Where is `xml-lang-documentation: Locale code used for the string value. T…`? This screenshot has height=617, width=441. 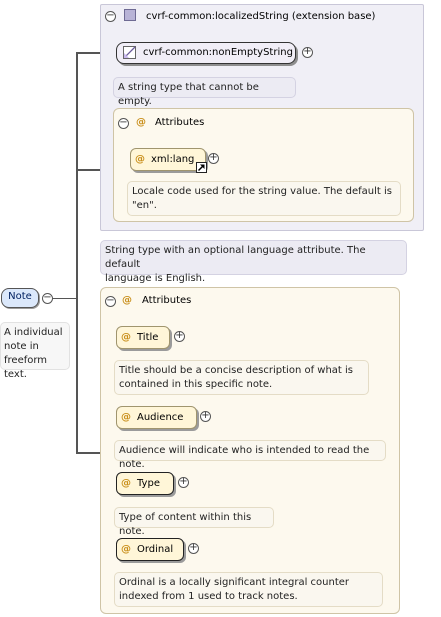 xml-lang-documentation: Locale code used for the string value. T… is located at coordinates (264, 198).